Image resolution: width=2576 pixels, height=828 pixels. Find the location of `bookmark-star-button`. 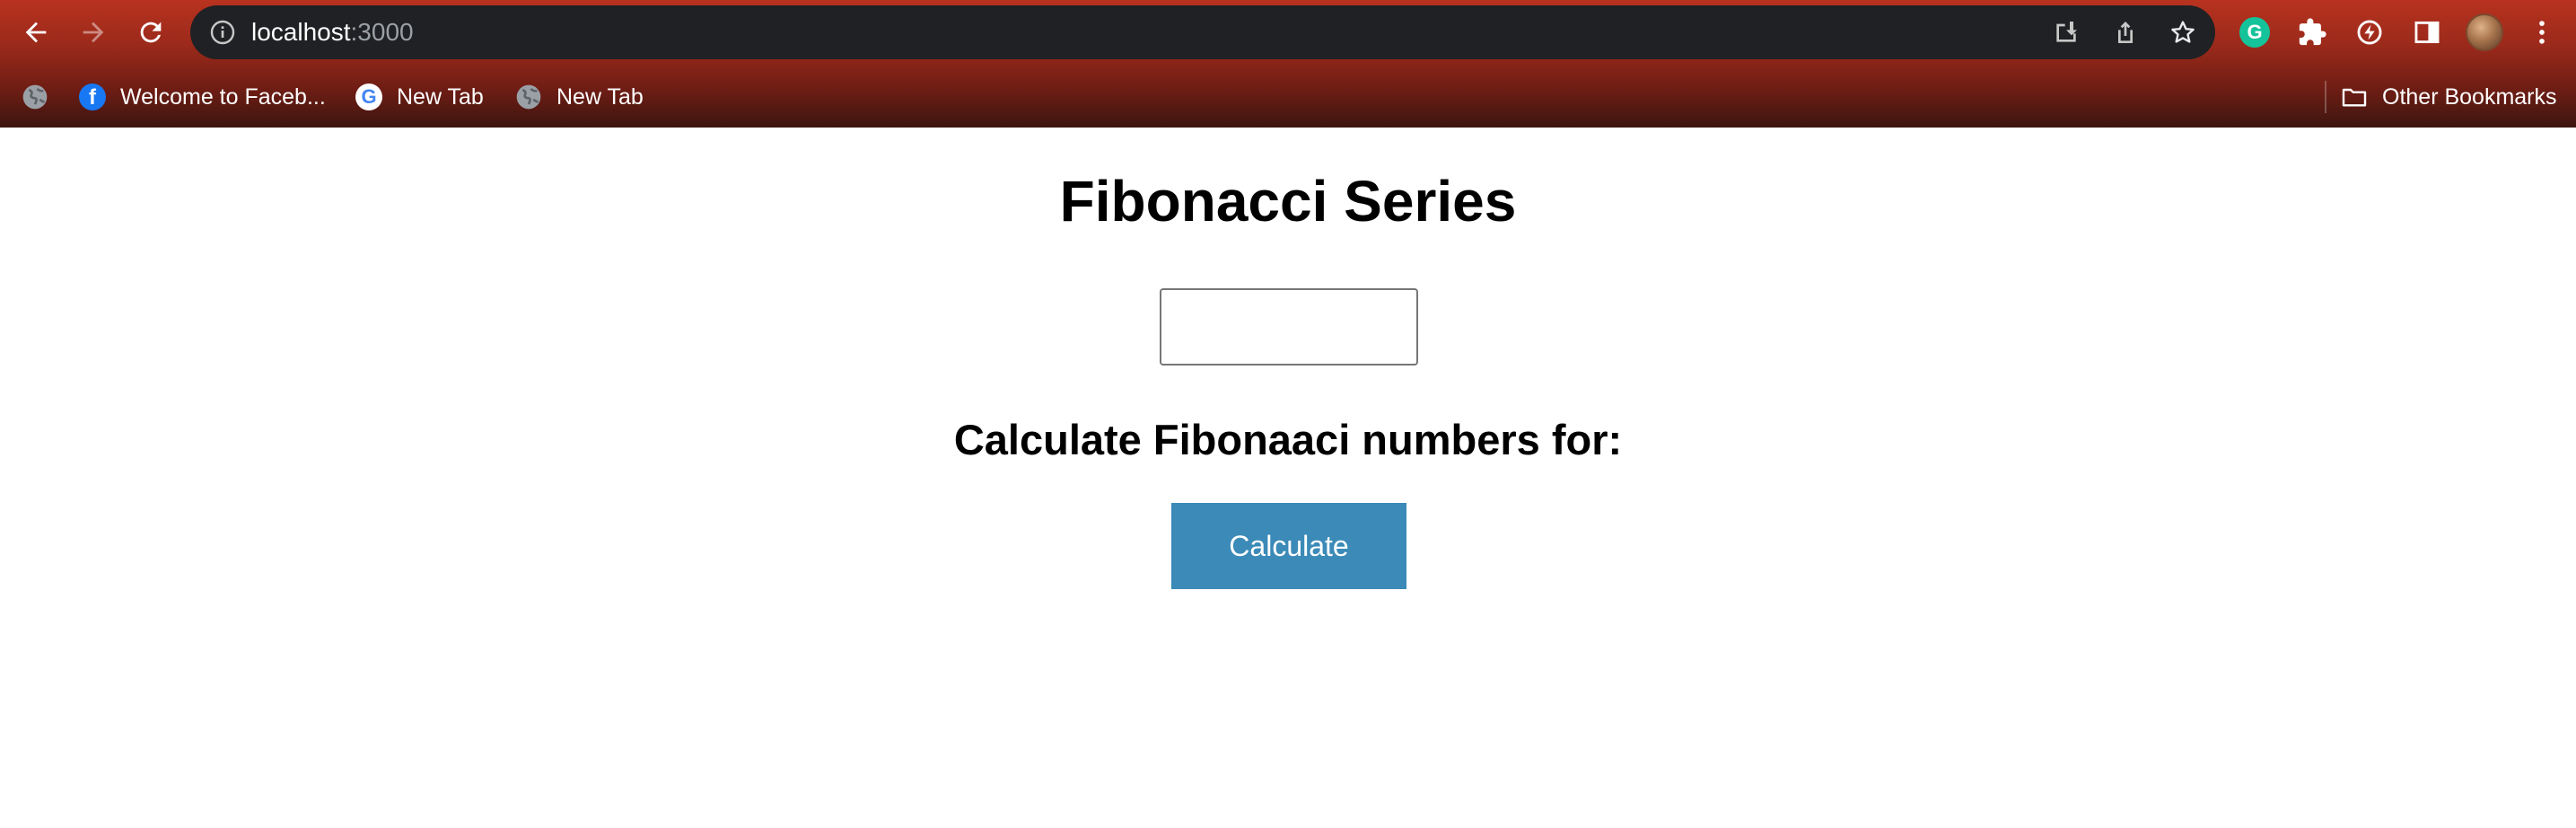

bookmark-star-button is located at coordinates (2183, 32).